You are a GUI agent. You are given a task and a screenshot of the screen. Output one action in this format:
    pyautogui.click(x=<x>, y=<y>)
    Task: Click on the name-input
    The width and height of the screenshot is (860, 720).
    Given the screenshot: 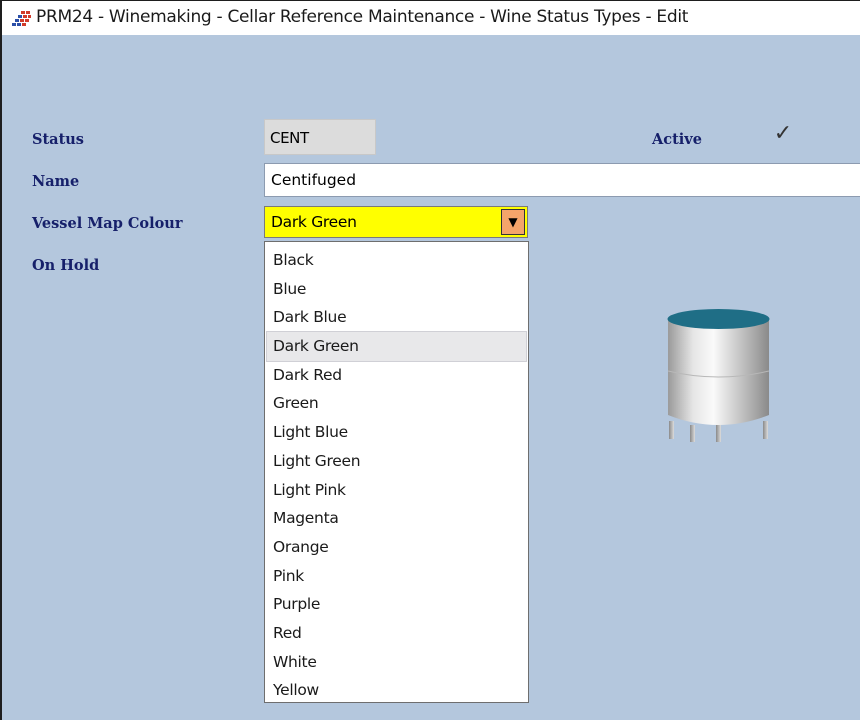 What is the action you would take?
    pyautogui.click(x=562, y=180)
    